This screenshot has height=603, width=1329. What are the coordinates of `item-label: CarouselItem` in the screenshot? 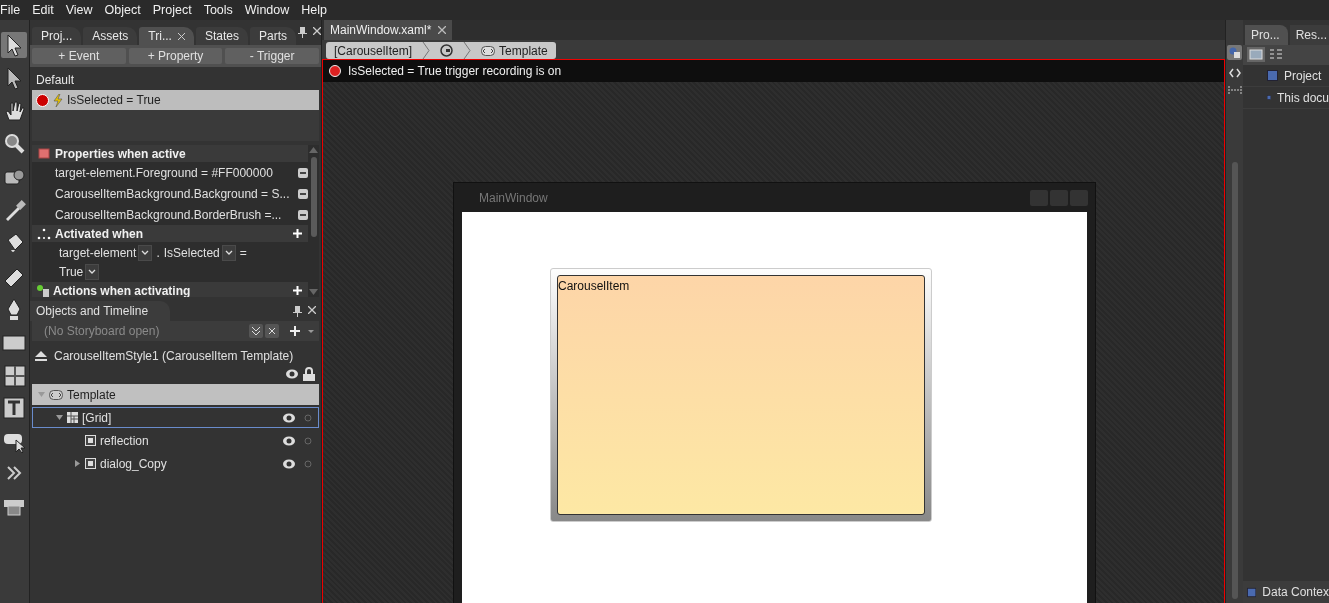 It's located at (594, 286).